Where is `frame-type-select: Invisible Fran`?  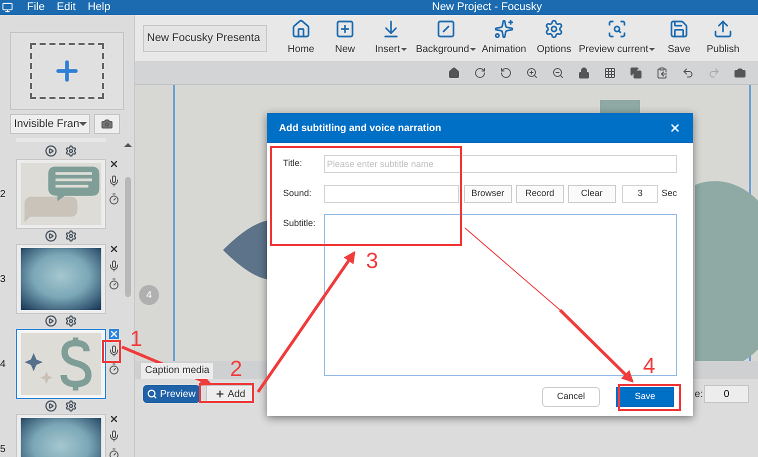 frame-type-select: Invisible Fran is located at coordinates (50, 124).